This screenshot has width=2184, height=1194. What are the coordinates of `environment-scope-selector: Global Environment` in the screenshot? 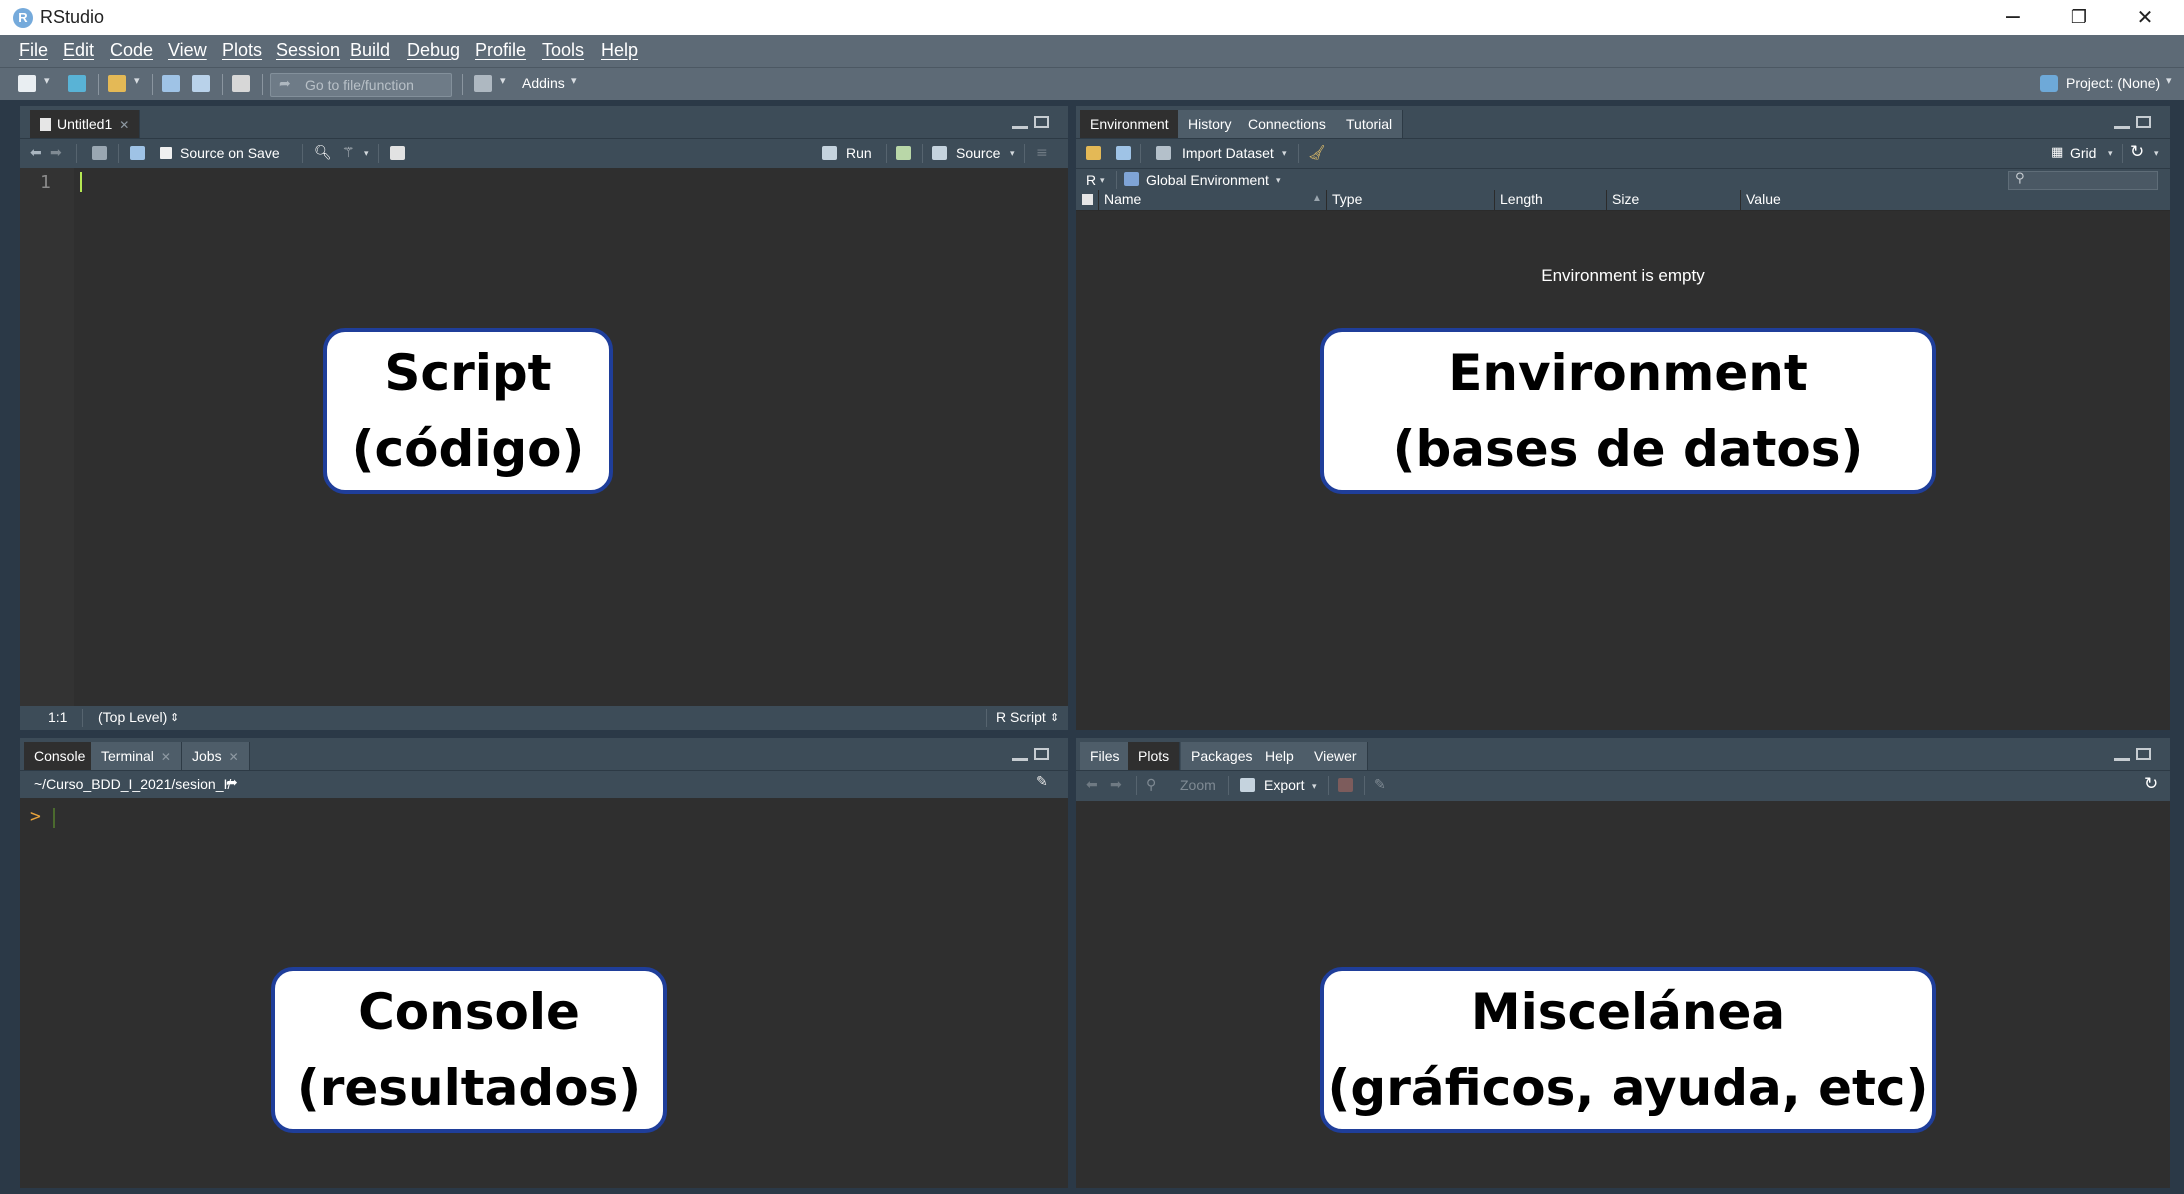 It's located at (1207, 180).